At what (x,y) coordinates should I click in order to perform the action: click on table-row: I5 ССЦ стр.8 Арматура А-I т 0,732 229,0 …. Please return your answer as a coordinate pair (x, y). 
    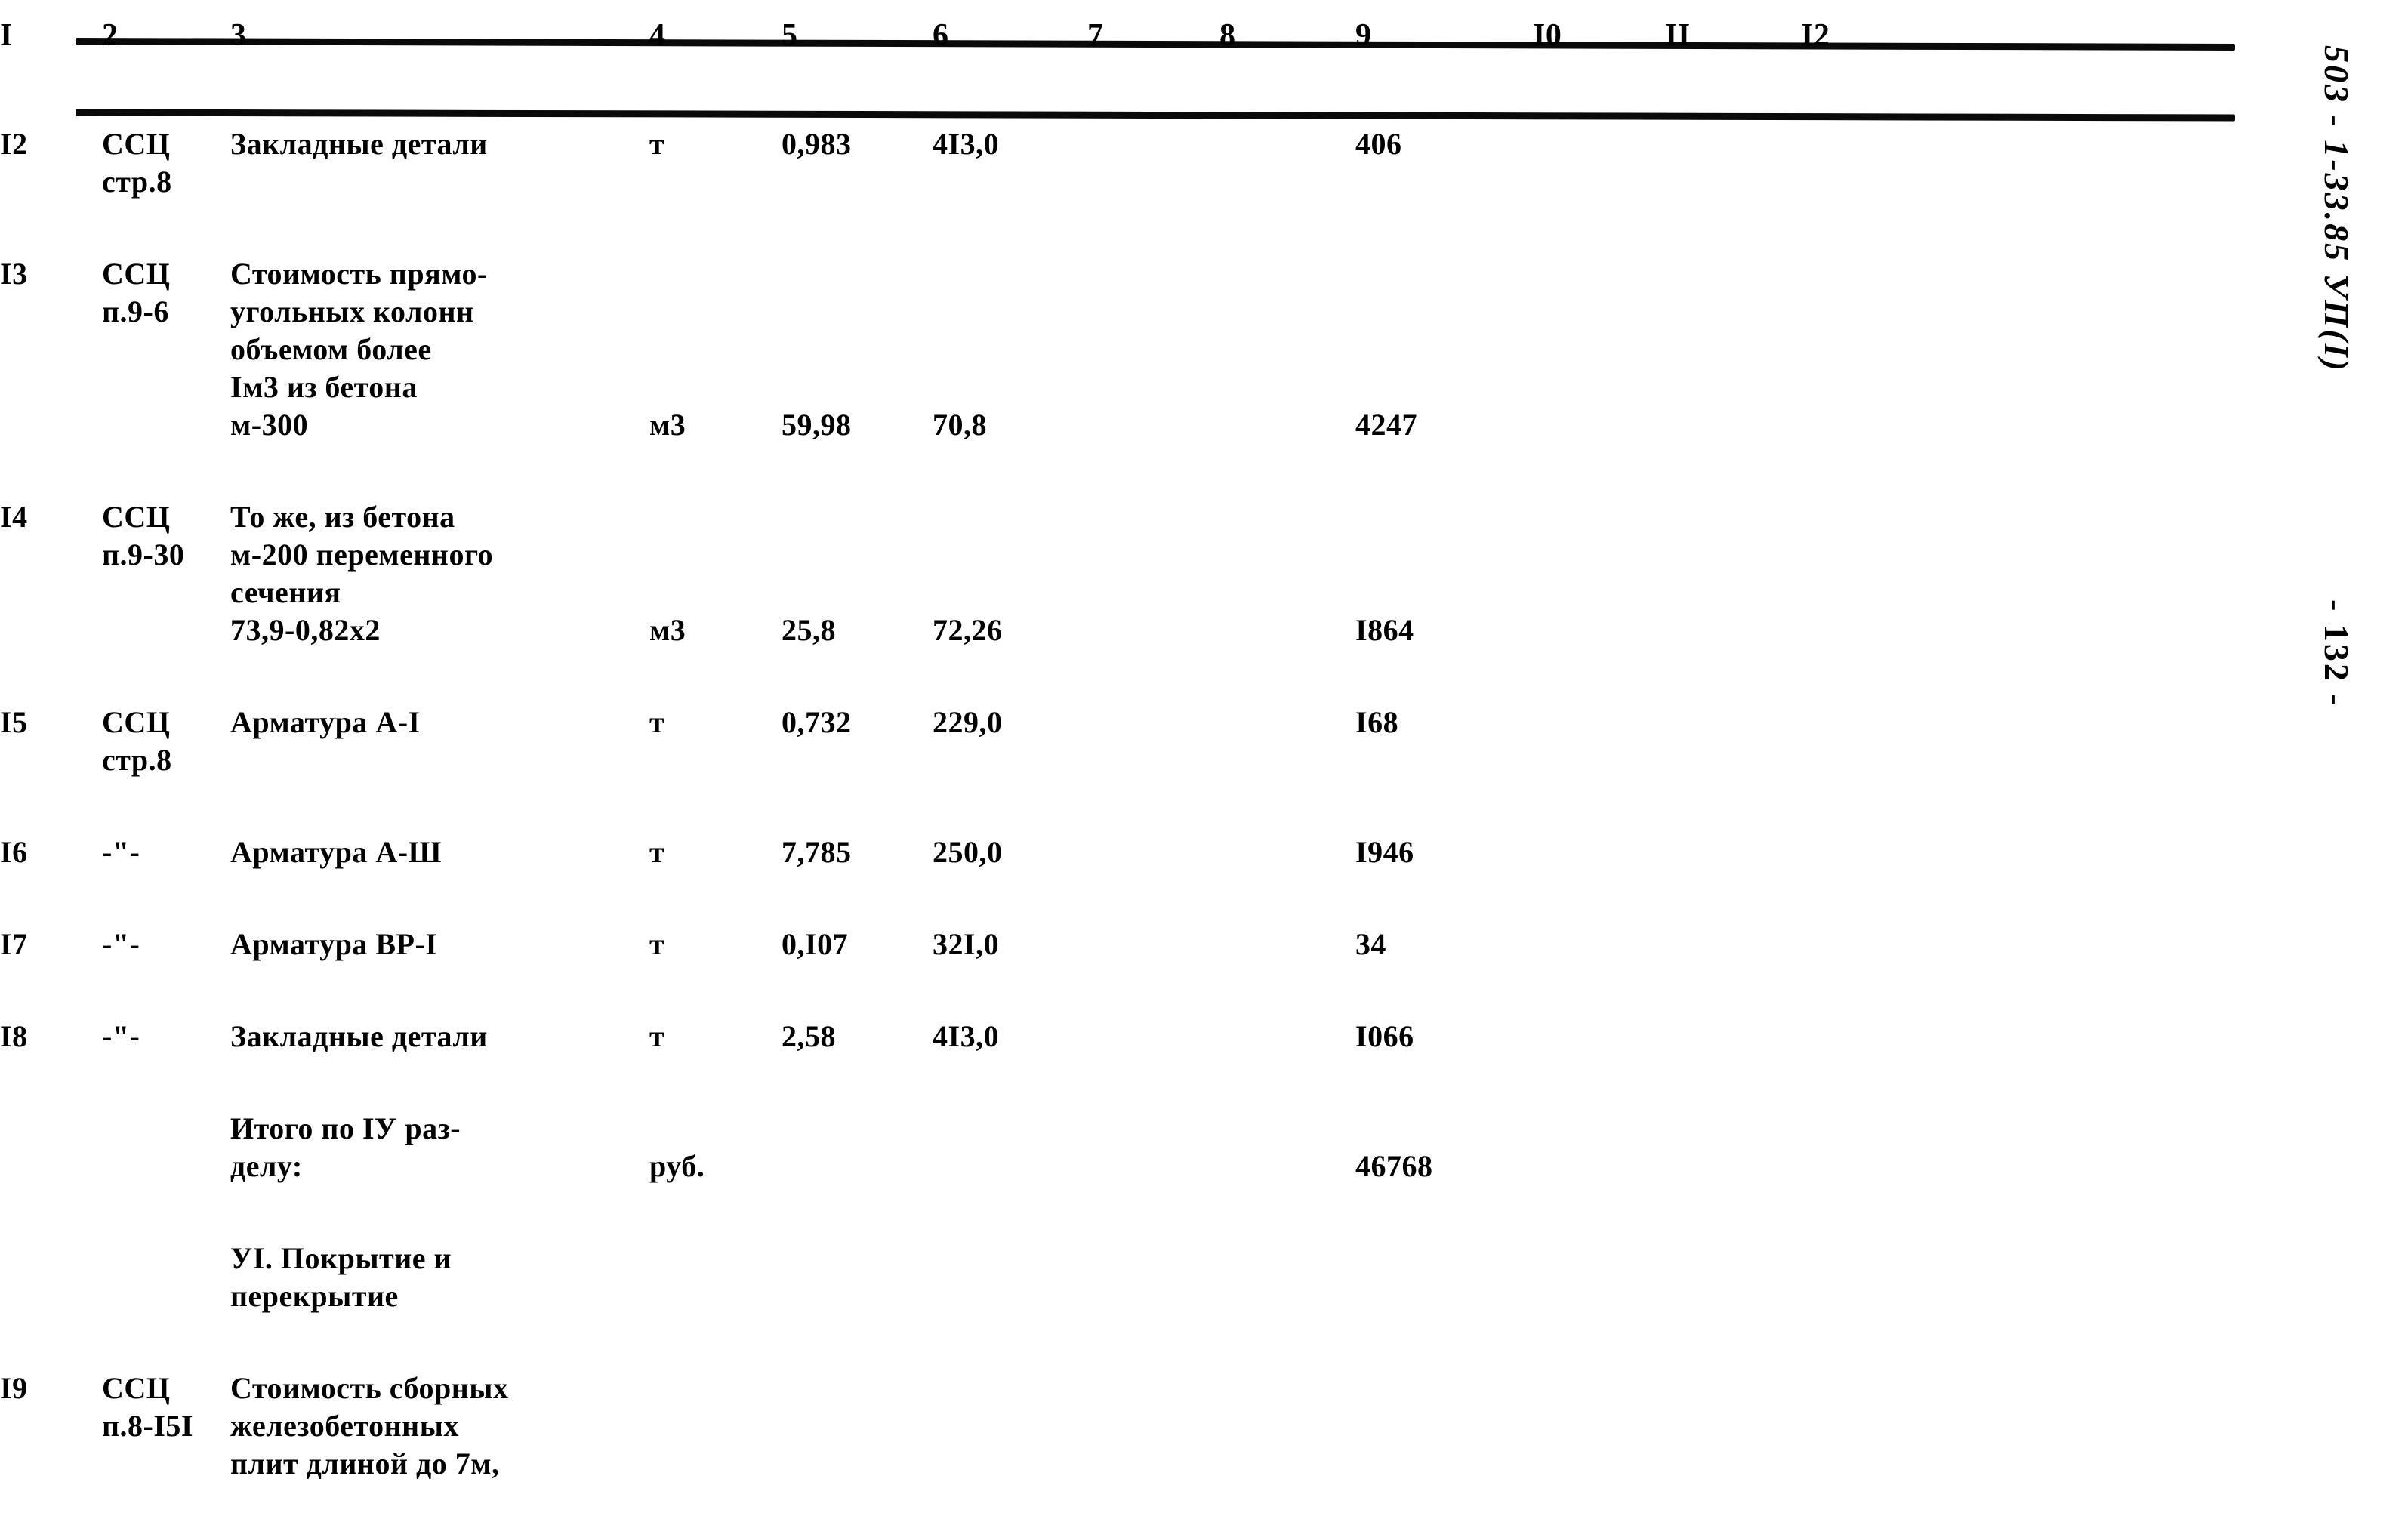
    Looking at the image, I should click on (1204, 741).